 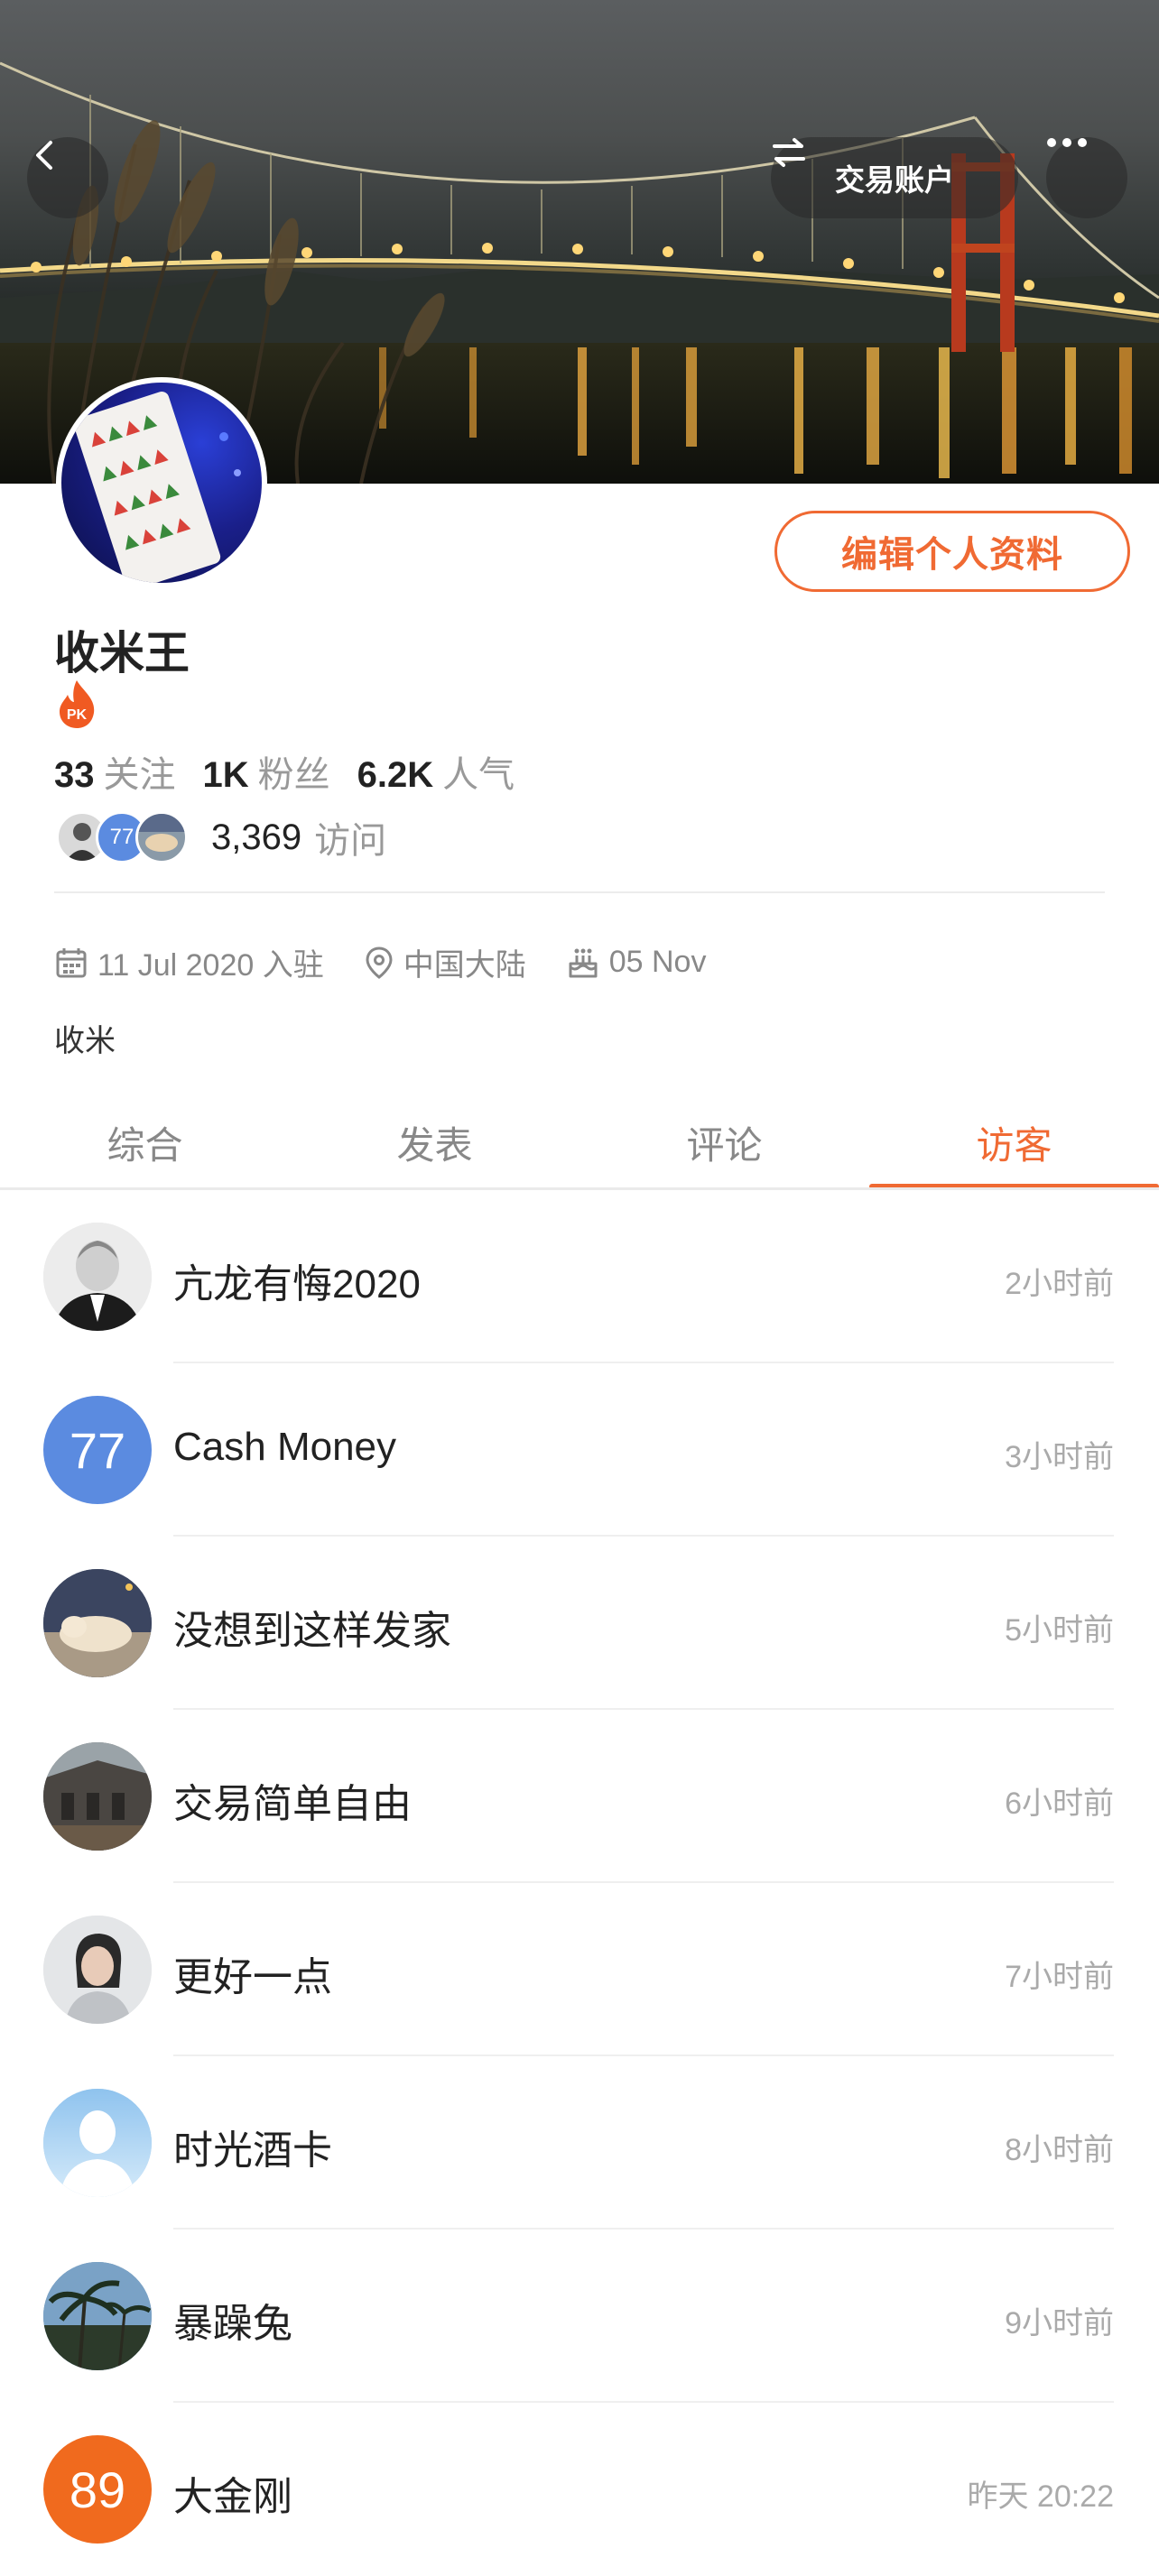 I want to click on avatar-image, so click(x=157, y=487).